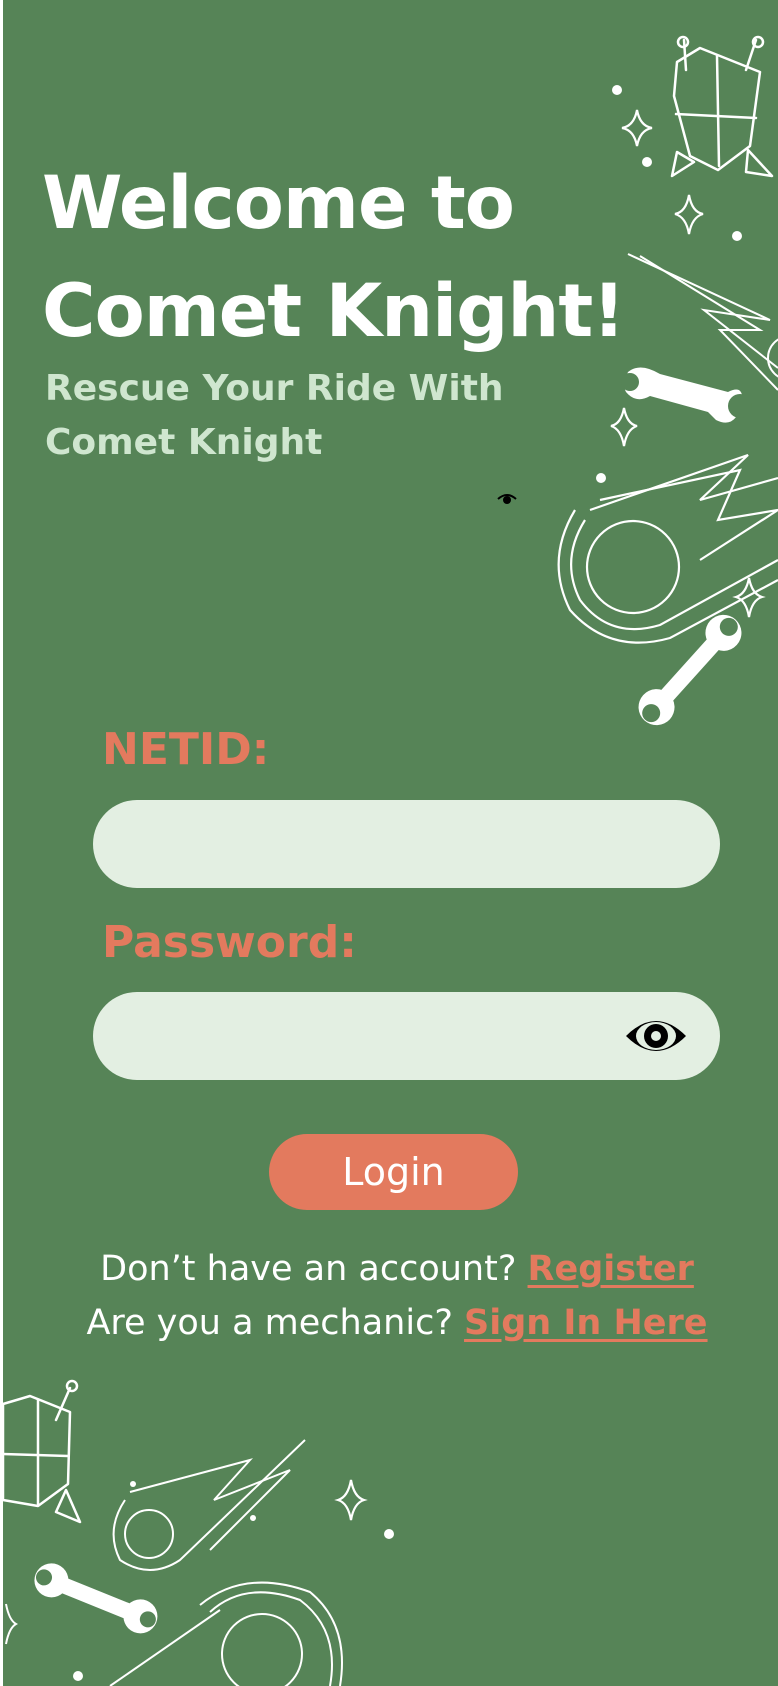 Image resolution: width=778 pixels, height=1686 pixels. Describe the element at coordinates (314, 1269) in the screenshot. I see `register-prompt: Don’t have an account?` at that location.